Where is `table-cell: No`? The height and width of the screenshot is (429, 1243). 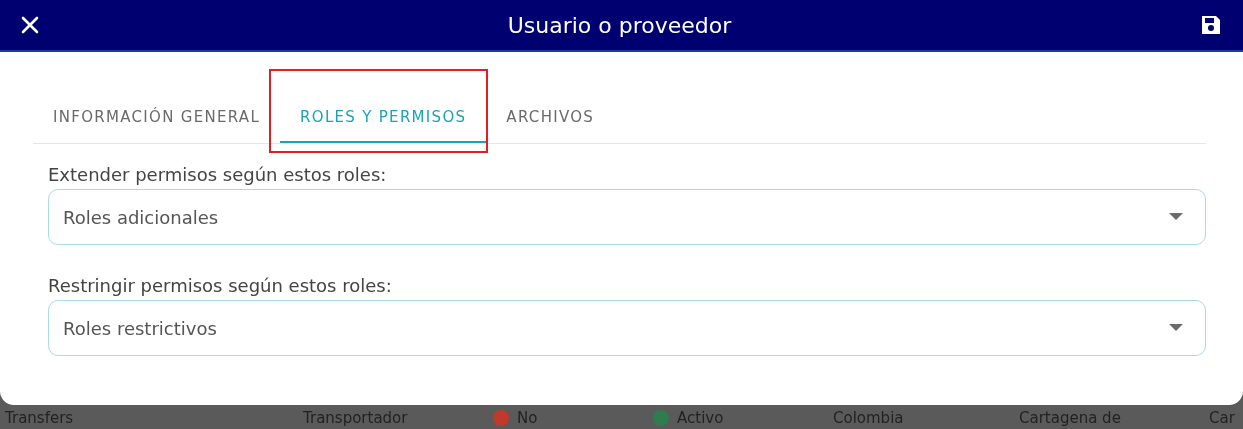 table-cell: No is located at coordinates (527, 418).